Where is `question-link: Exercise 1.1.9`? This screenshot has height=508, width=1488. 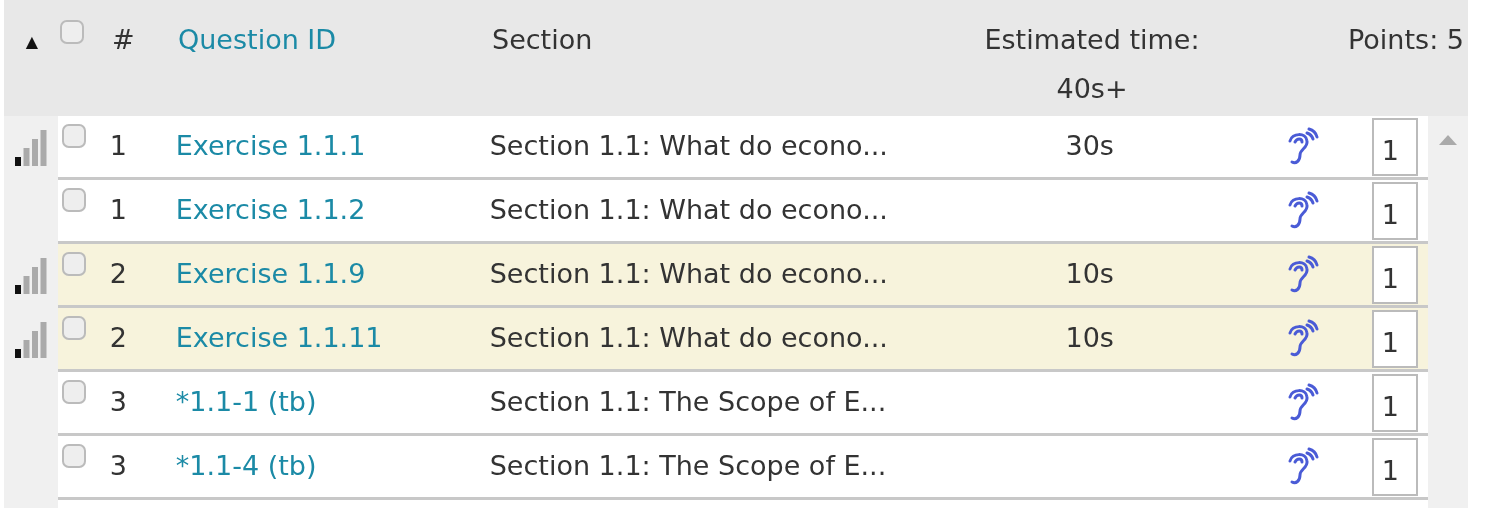
question-link: Exercise 1.1.9 is located at coordinates (270, 274).